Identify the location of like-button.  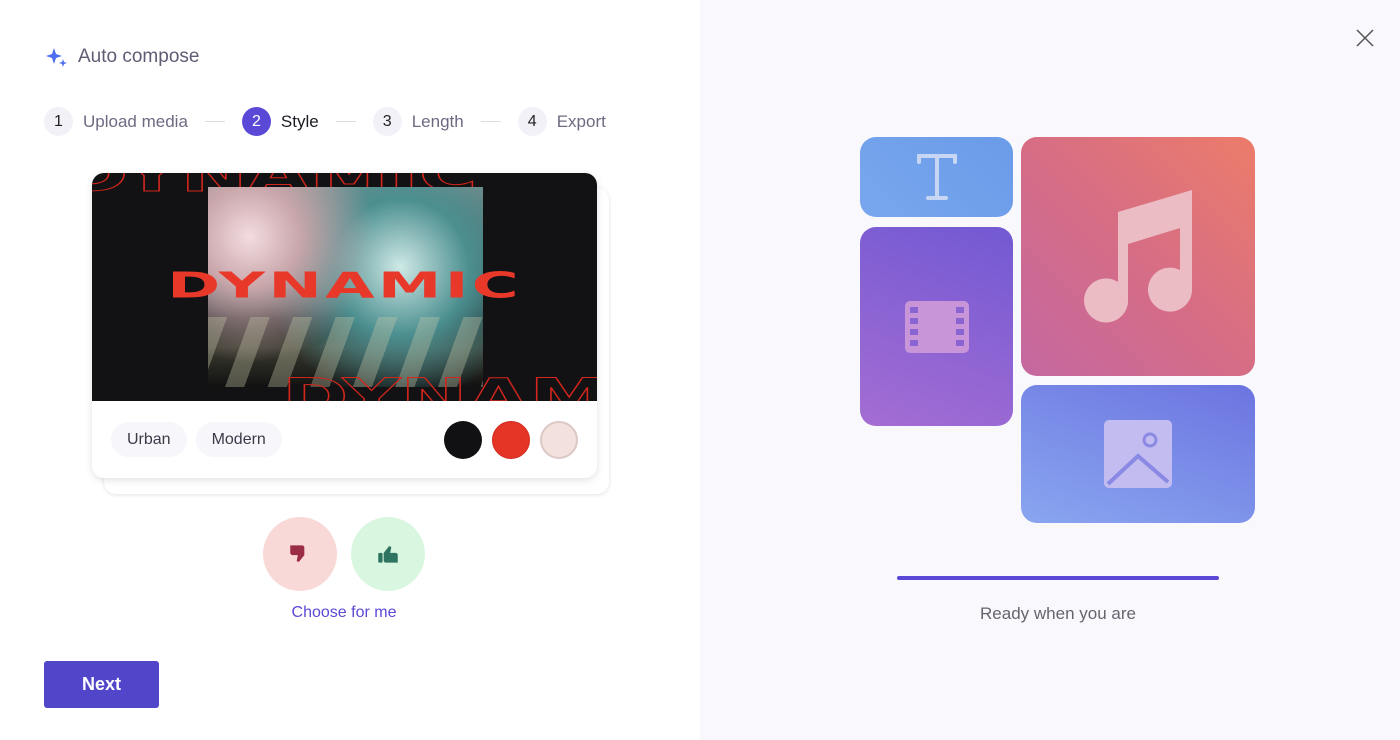
(388, 554).